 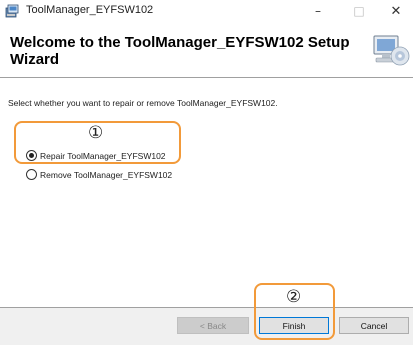 I want to click on repair-option: Repair ToolManager_EYFSW102, so click(x=96, y=155).